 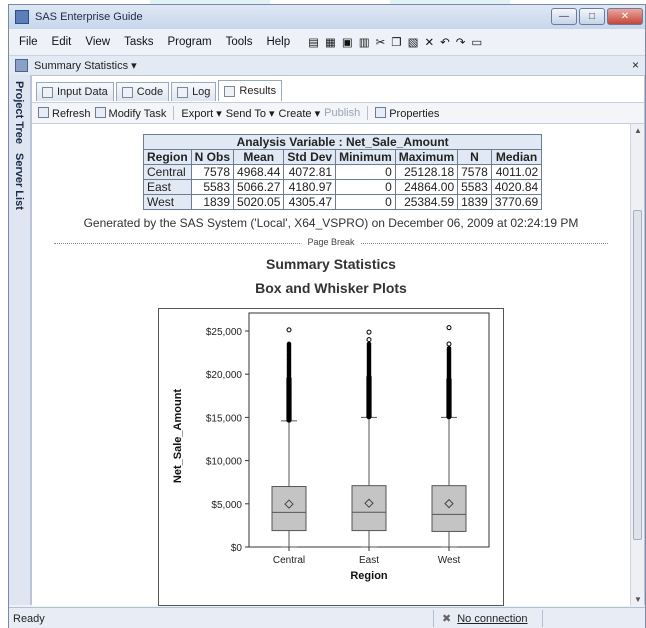 What do you see at coordinates (89, 17) in the screenshot?
I see `window-title: SAS Enterprise Guide` at bounding box center [89, 17].